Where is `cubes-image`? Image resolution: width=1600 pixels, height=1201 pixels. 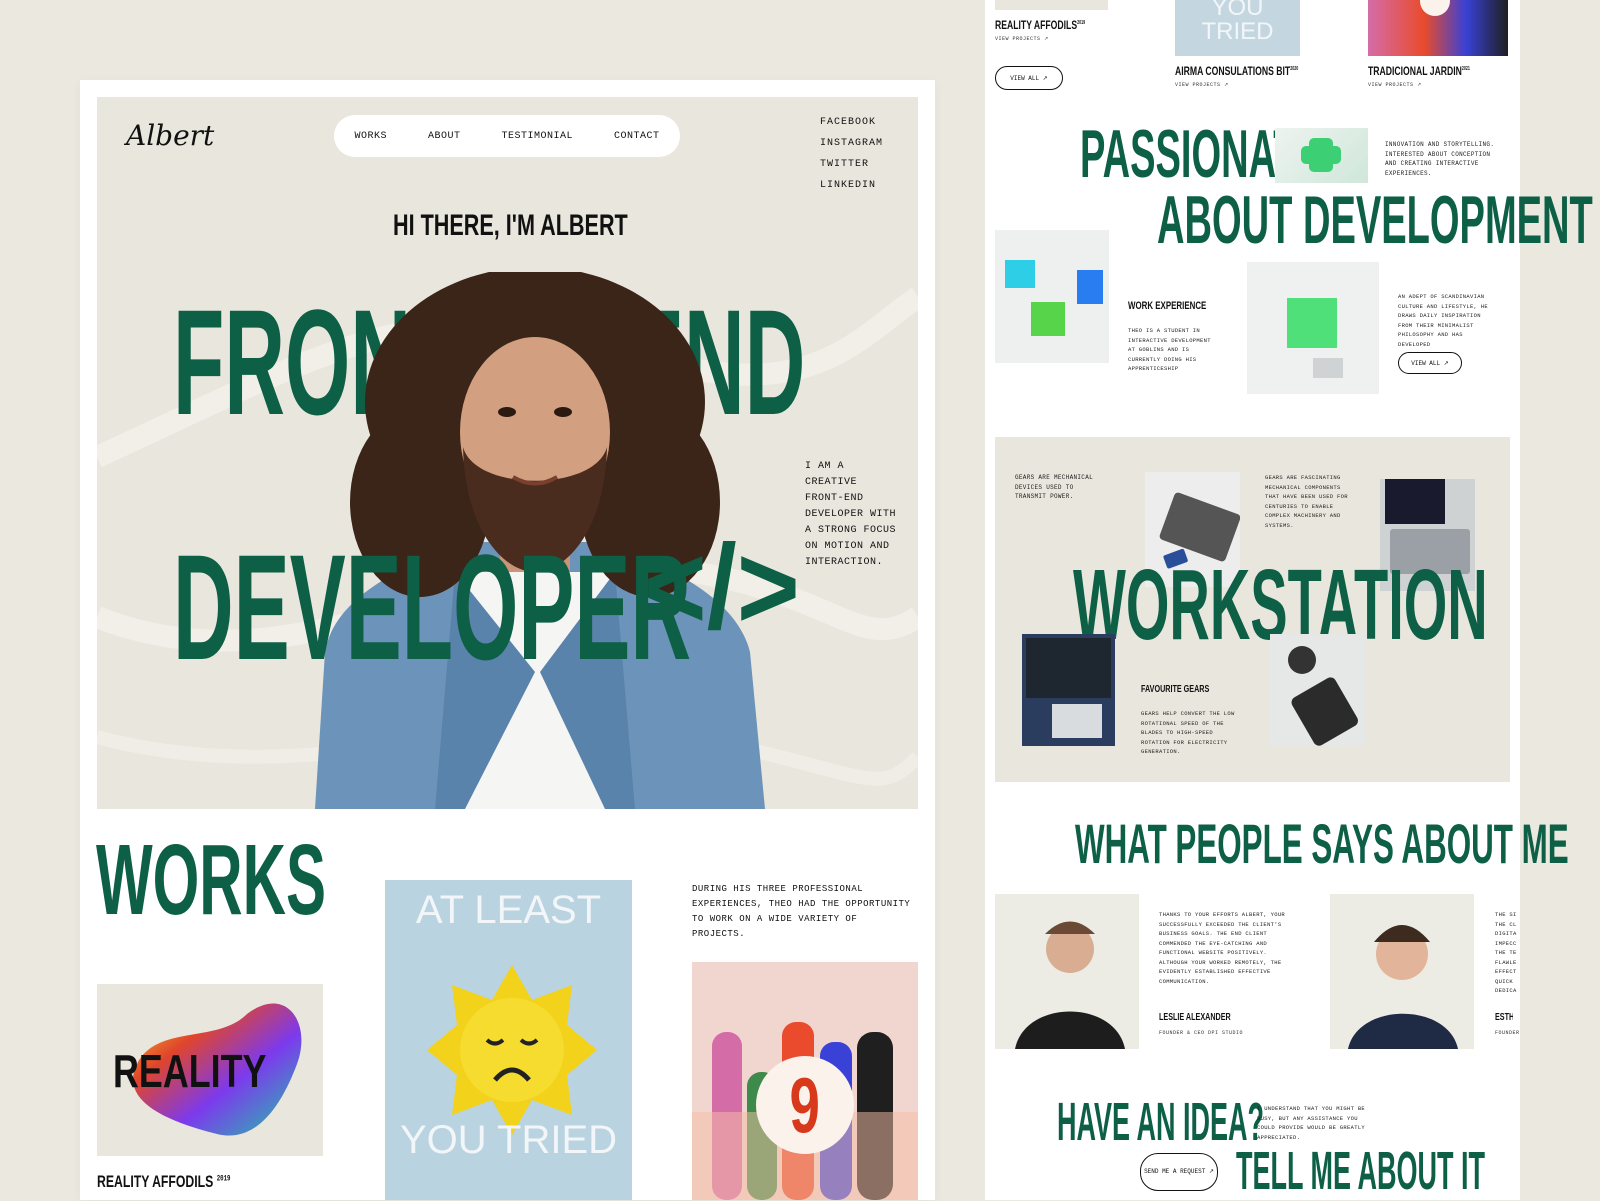
cubes-image is located at coordinates (1052, 296).